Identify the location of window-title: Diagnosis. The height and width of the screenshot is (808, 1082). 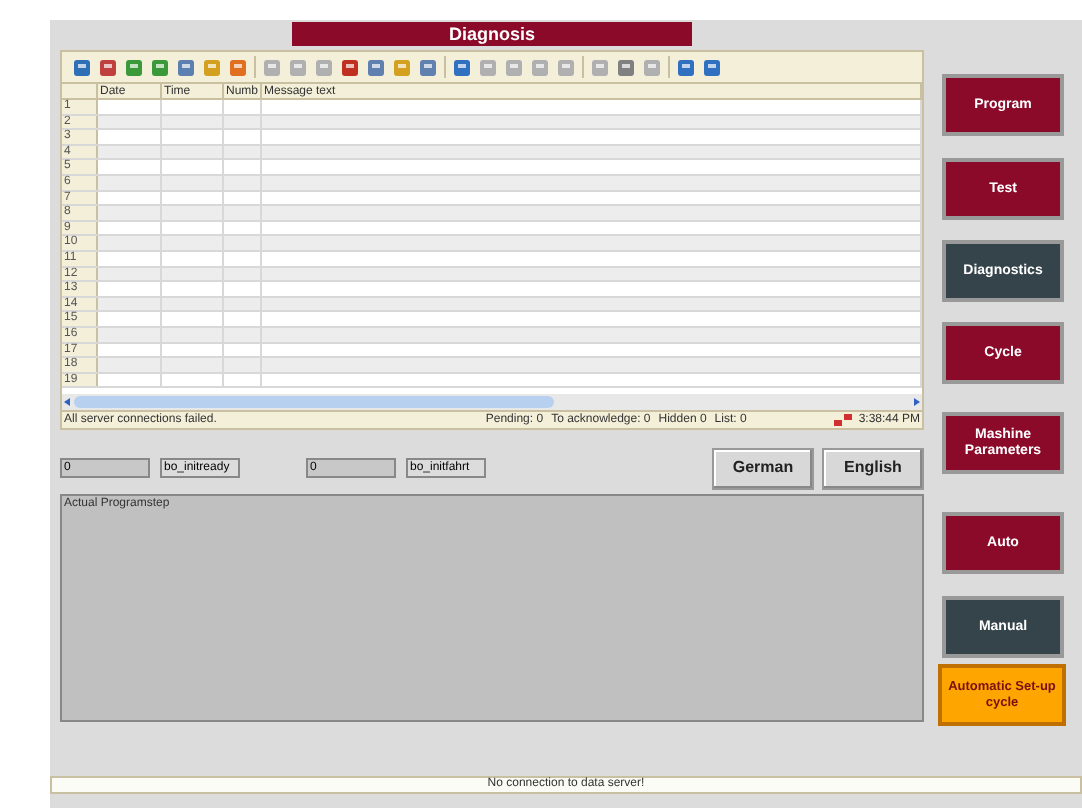
(492, 34).